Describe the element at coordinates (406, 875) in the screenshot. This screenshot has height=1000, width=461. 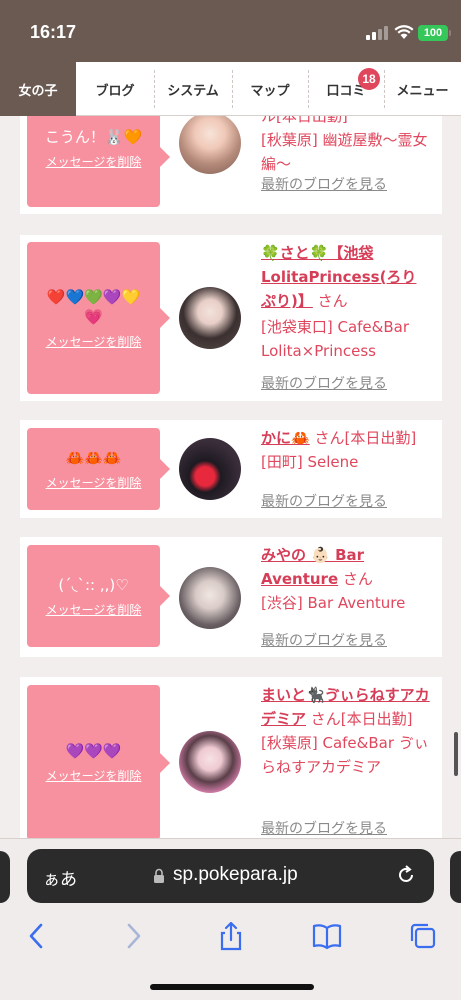
I see `reload-icon` at that location.